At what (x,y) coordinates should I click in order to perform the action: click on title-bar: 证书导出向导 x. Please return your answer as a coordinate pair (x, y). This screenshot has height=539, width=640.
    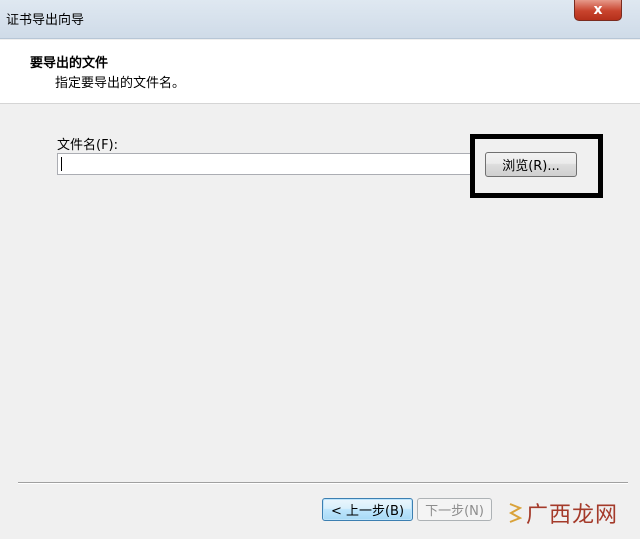
    Looking at the image, I should click on (320, 19).